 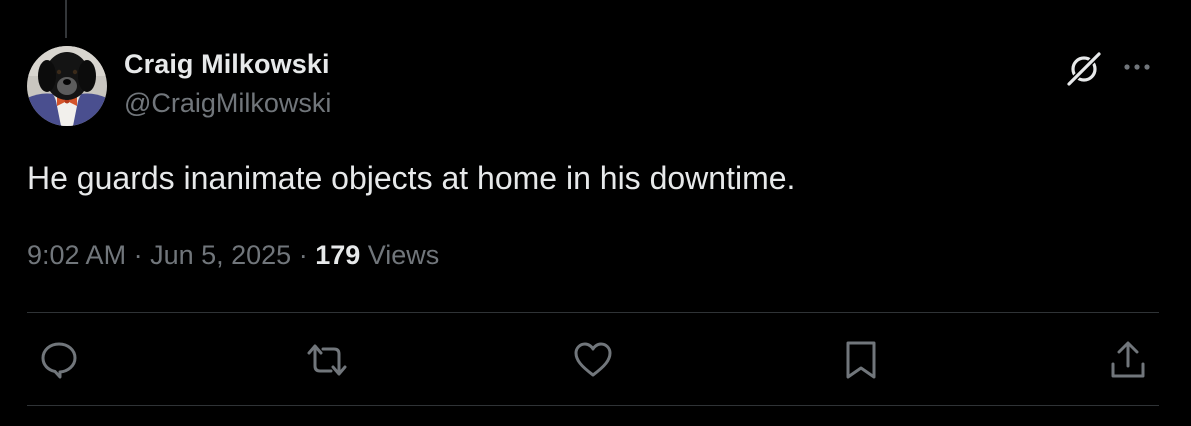 What do you see at coordinates (227, 64) in the screenshot?
I see `author-display-name: Craig Milkowski` at bounding box center [227, 64].